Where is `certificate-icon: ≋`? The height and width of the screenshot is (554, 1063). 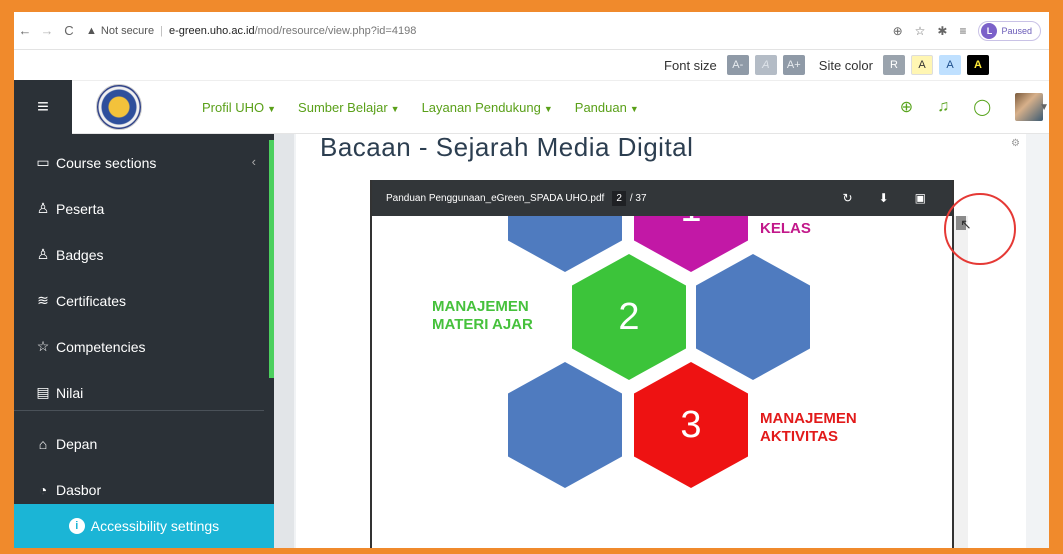 certificate-icon: ≋ is located at coordinates (43, 300).